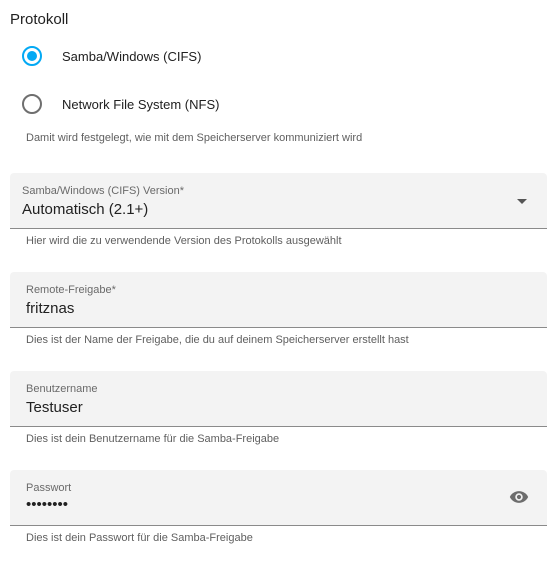 The image size is (554, 565). Describe the element at coordinates (141, 104) in the screenshot. I see `radio-label-nfs: Network File System (NFS)` at that location.